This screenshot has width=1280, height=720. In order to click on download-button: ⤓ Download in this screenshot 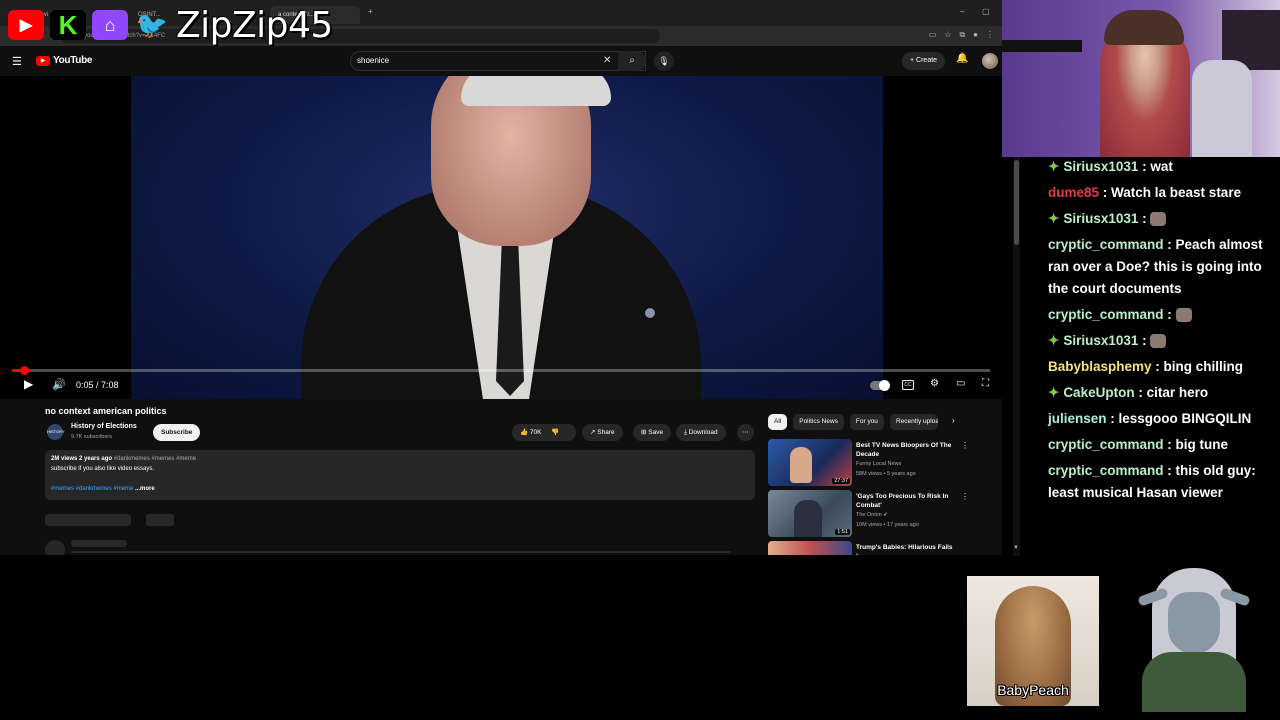, I will do `click(701, 432)`.